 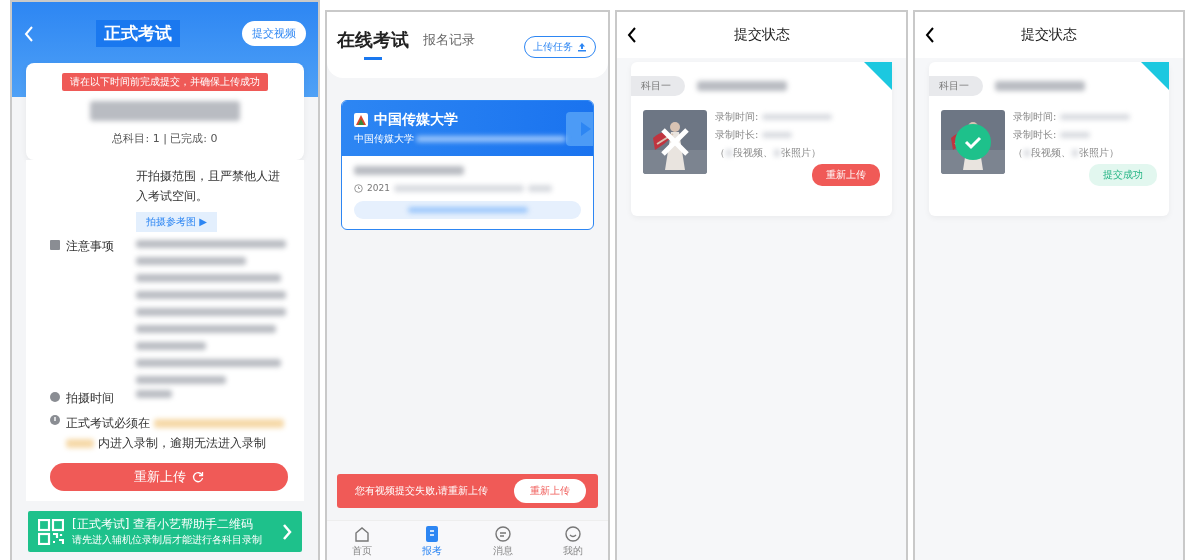 I want to click on school-subtitle: 中国传媒大学, so click(x=384, y=139).